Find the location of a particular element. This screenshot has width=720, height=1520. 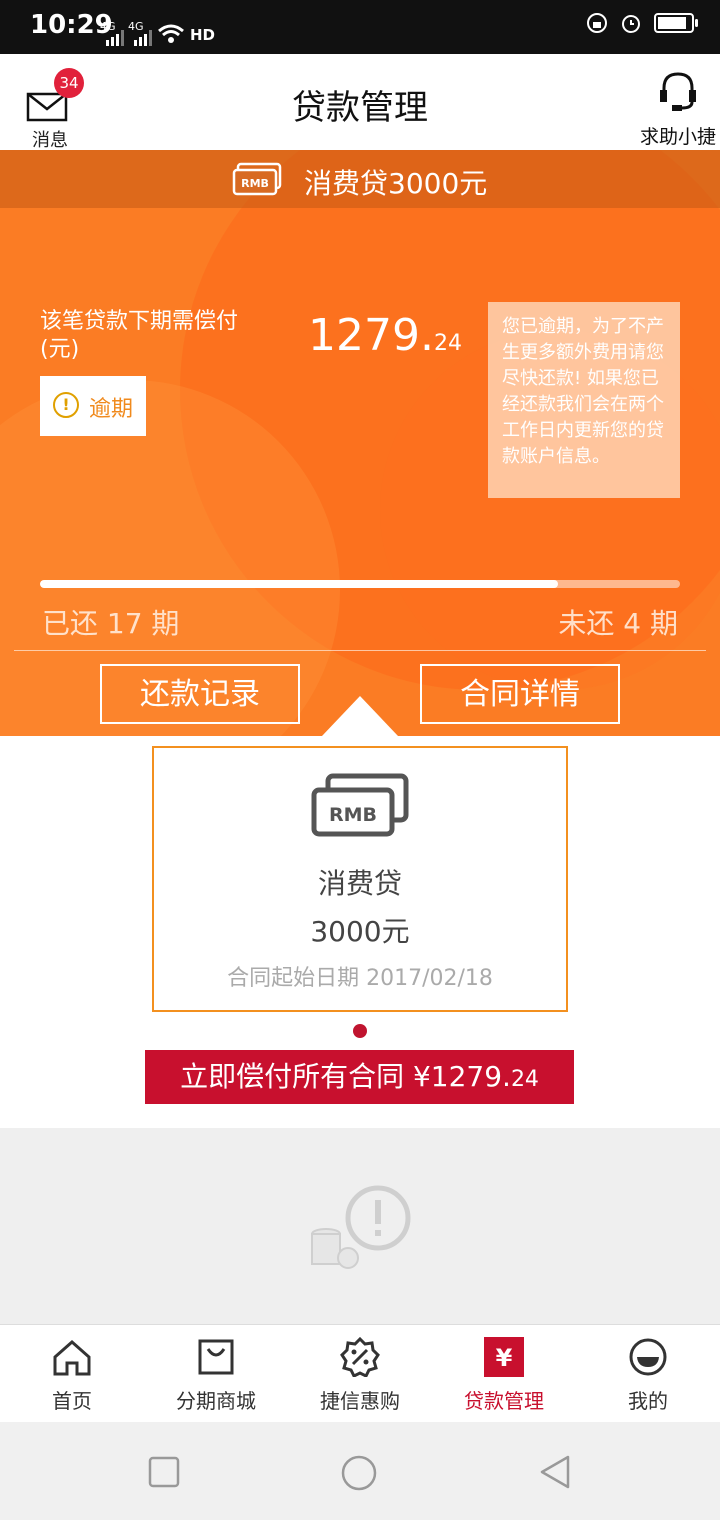

bottom-navigation: 首页 分期商城 捷信惠购 ¥ 贷款管理 我的 is located at coordinates (360, 1373).